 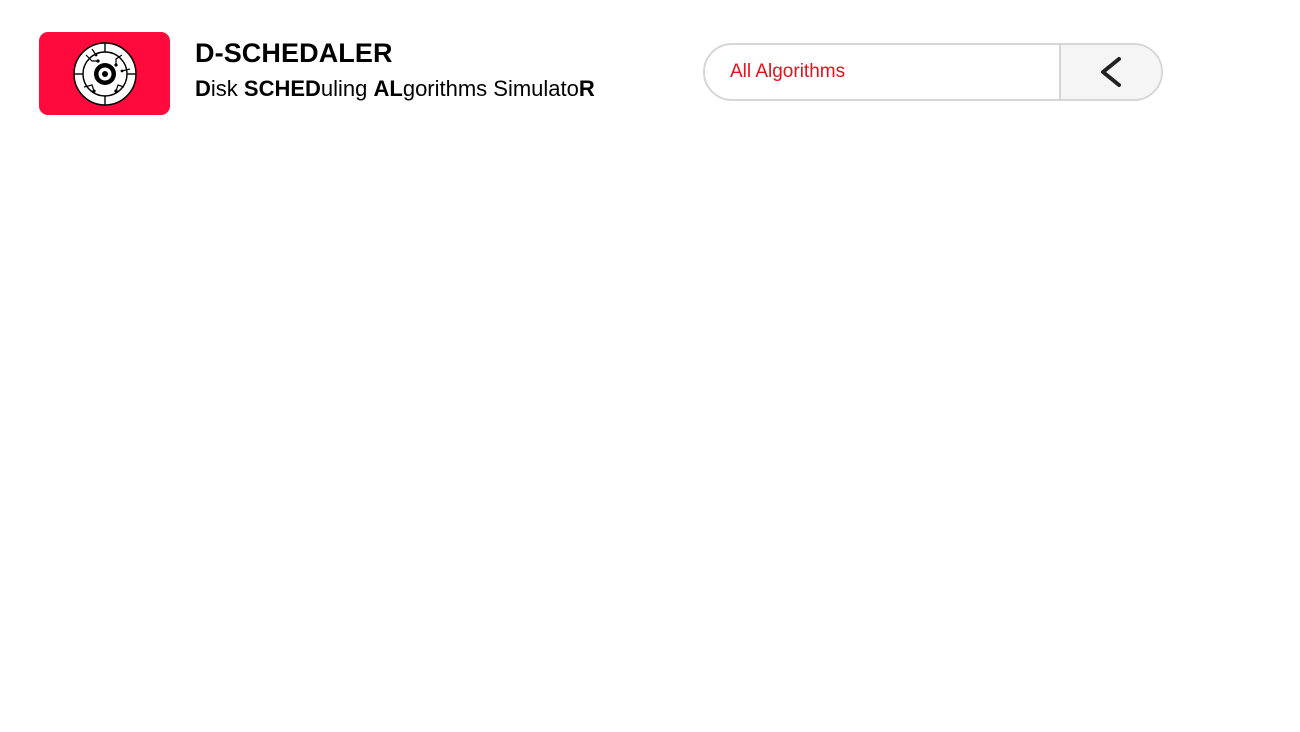 I want to click on selector-toggle-button, so click(x=1110, y=72).